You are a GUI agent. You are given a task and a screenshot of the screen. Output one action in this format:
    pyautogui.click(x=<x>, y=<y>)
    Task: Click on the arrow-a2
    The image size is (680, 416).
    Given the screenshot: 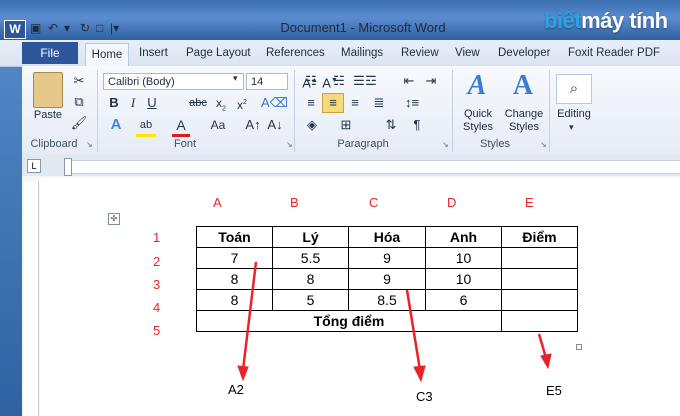 What is the action you would take?
    pyautogui.click(x=249, y=316)
    